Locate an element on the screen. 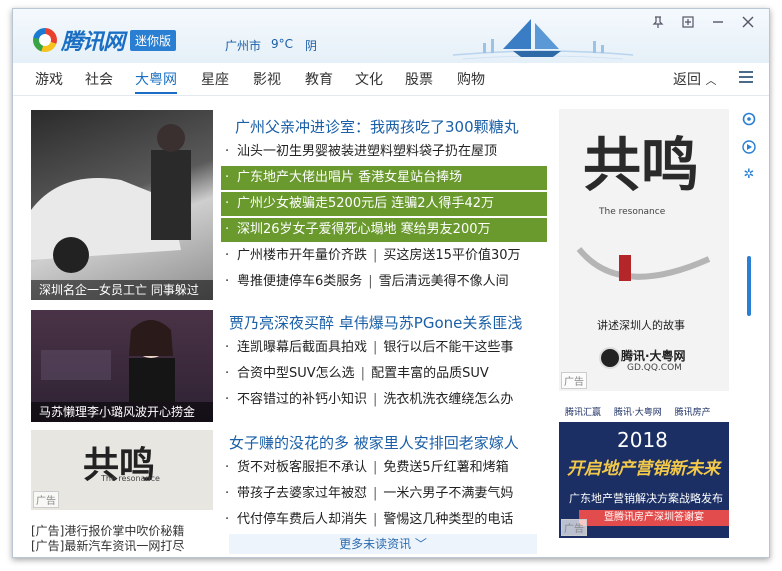 Image resolution: width=782 pixels, height=571 pixels. ad-link: [广告]港行报价掌中吹价秘籍 is located at coordinates (107, 531).